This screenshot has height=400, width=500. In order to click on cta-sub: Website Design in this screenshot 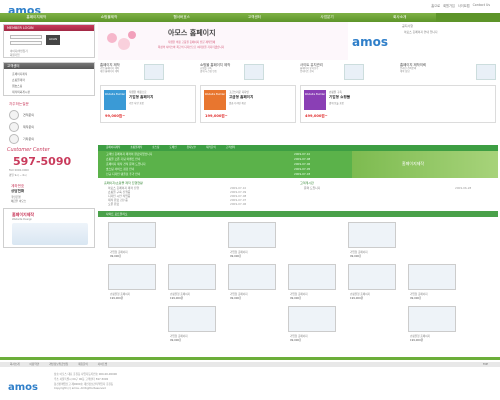, I will do `click(22, 219)`.